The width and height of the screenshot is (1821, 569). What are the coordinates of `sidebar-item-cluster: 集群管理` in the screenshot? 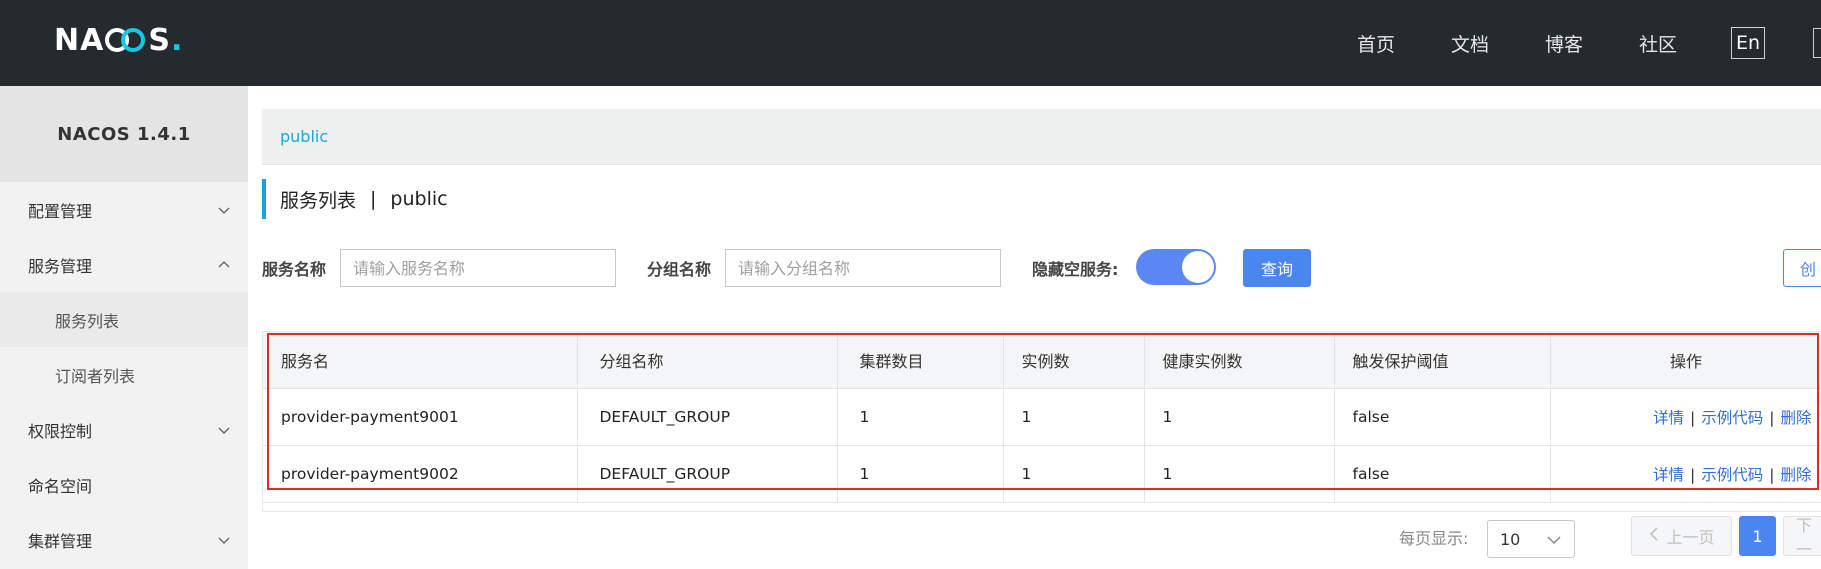 It's located at (124, 539).